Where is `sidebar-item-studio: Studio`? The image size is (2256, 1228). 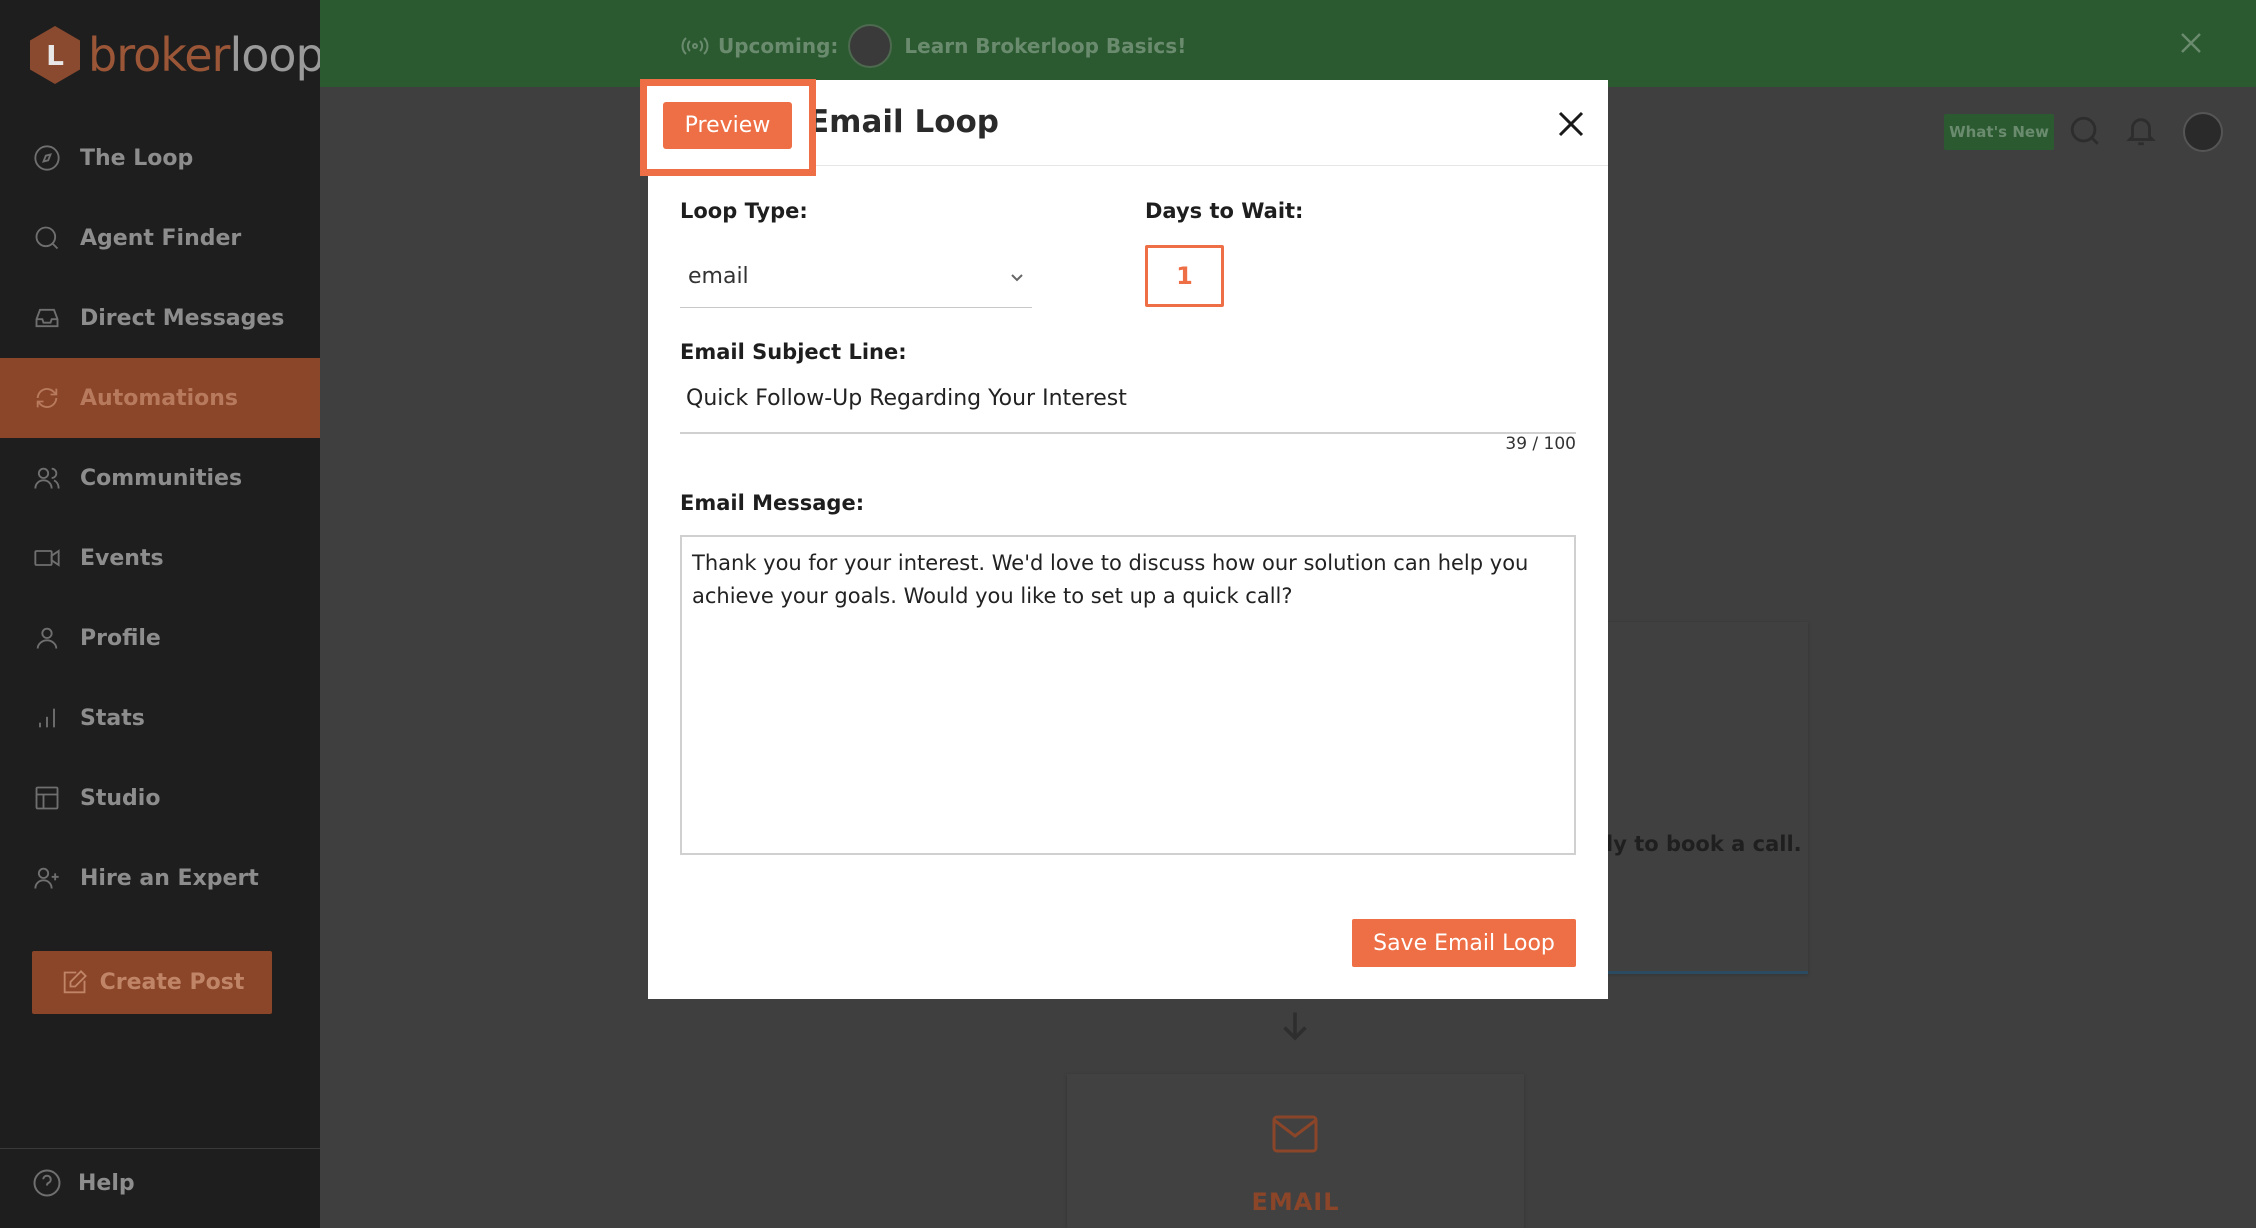 sidebar-item-studio: Studio is located at coordinates (160, 798).